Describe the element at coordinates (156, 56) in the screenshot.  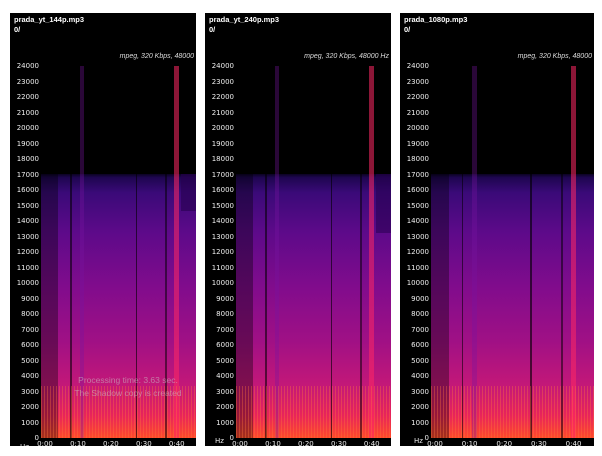
I see `format-info: mpeg, 320 Kbps, 48000` at that location.